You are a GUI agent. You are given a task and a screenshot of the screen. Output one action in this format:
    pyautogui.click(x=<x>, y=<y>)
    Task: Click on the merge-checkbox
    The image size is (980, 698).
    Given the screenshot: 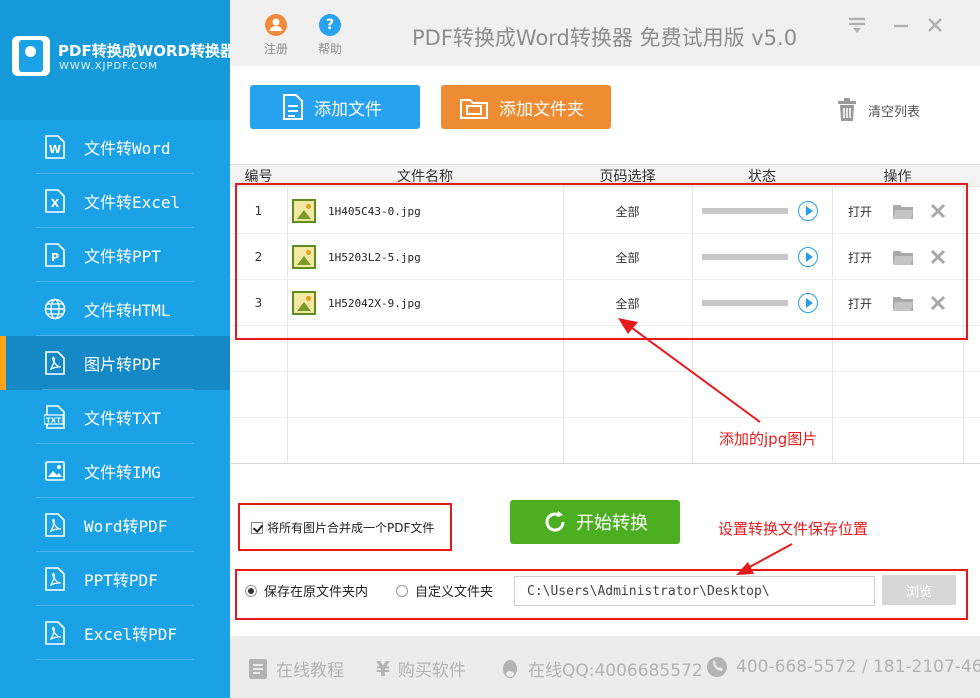 What is the action you would take?
    pyautogui.click(x=257, y=527)
    